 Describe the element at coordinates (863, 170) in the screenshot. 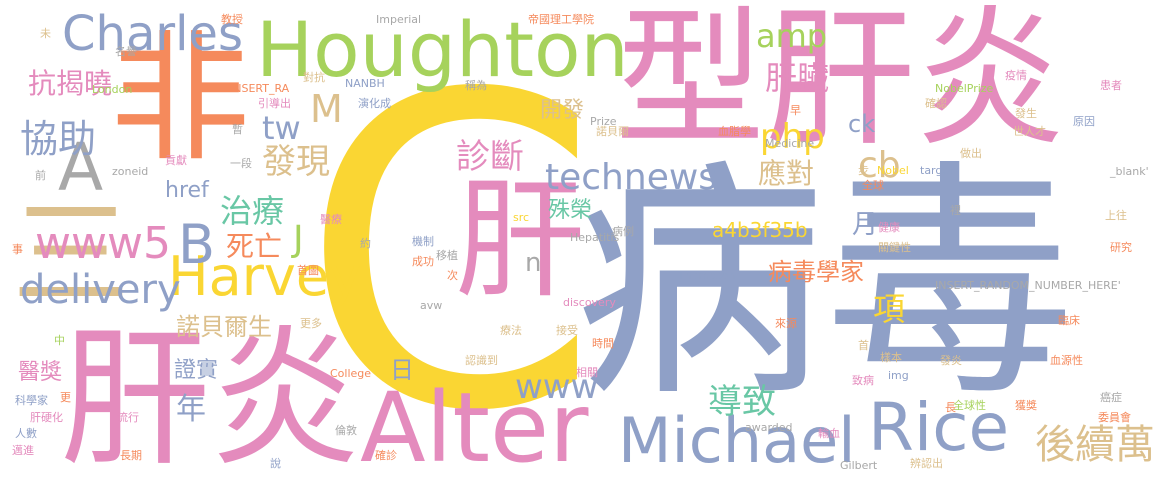

I see `word-bu: 步` at that location.